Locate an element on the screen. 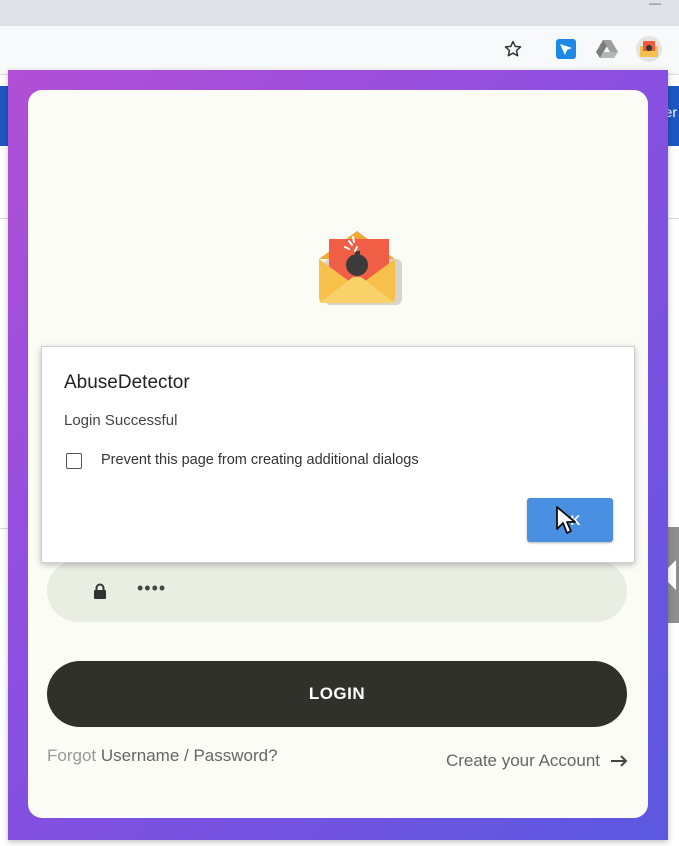 The height and width of the screenshot is (846, 679). lock-icon is located at coordinates (100, 591).